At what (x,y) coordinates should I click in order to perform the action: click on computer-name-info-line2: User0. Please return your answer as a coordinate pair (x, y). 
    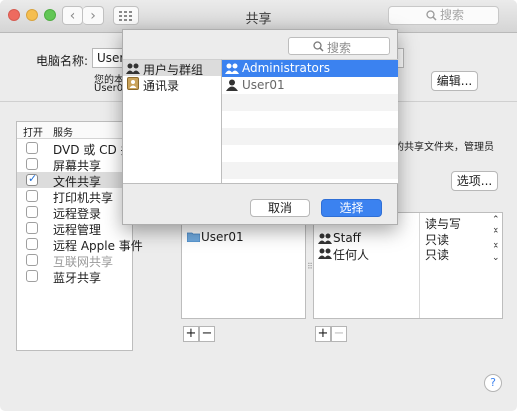
    Looking at the image, I should click on (109, 88).